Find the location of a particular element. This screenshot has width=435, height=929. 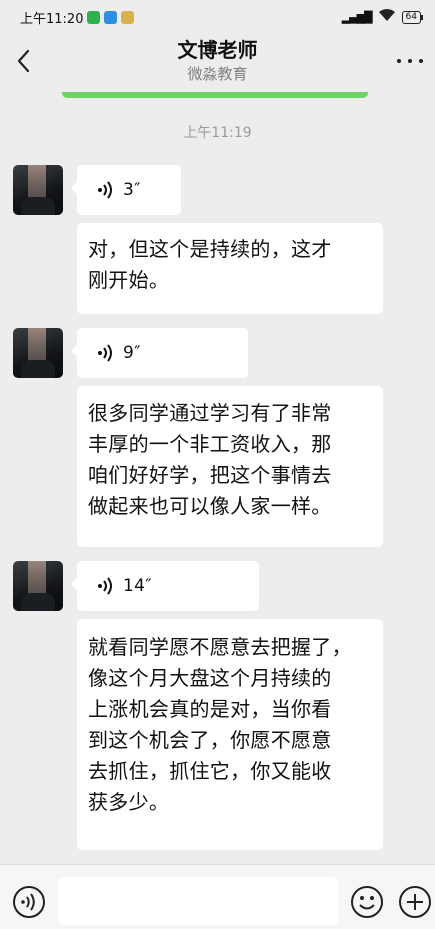

voice-input-button is located at coordinates (29, 902).